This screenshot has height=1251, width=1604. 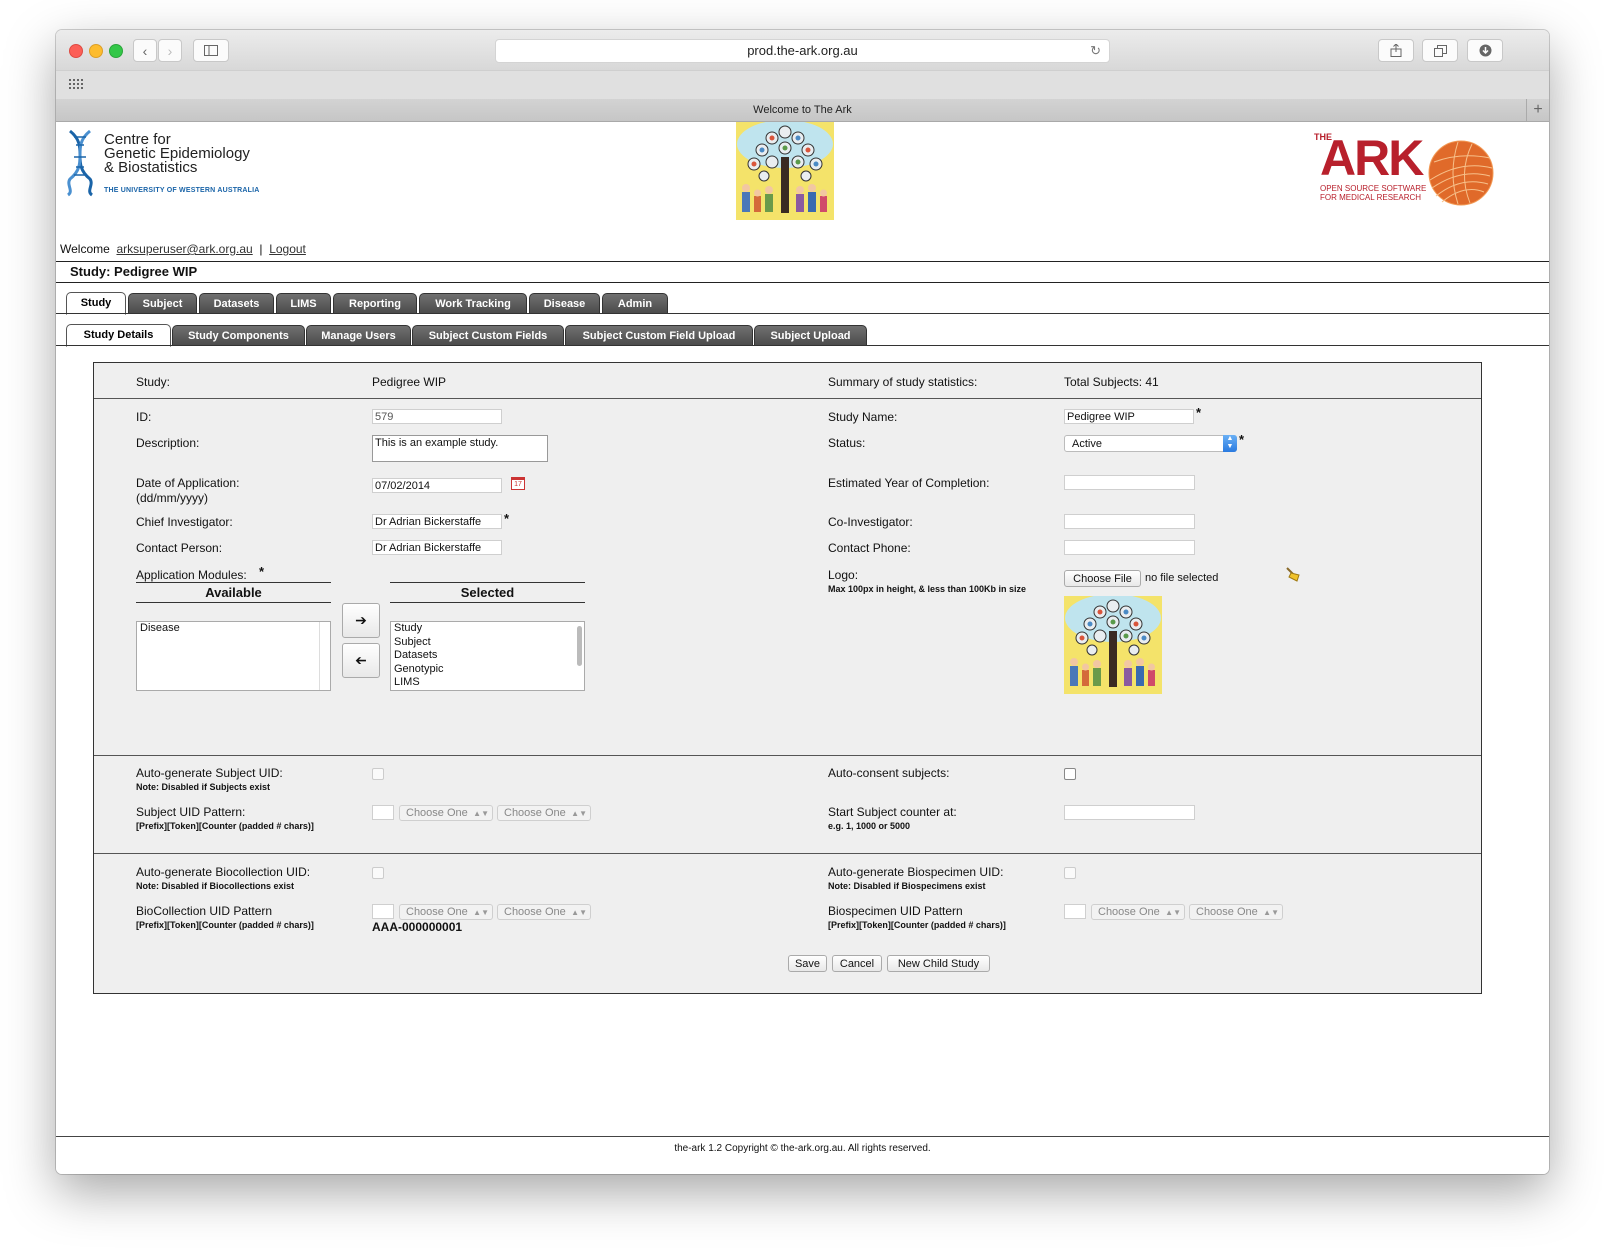 What do you see at coordinates (118, 335) in the screenshot?
I see `tab-study-details: Study Details` at bounding box center [118, 335].